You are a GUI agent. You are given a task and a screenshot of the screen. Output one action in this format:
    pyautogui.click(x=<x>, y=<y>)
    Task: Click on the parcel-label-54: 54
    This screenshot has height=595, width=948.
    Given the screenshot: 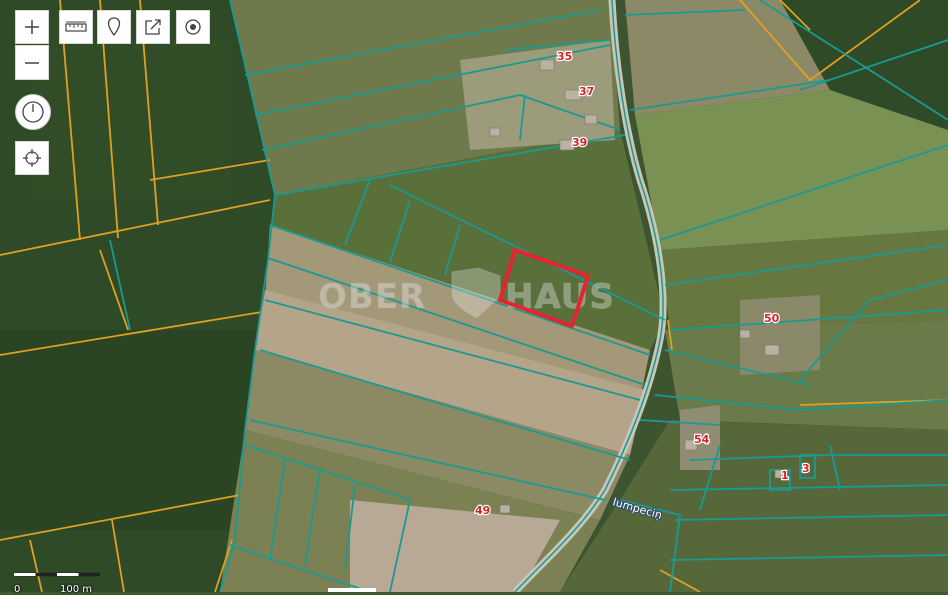 What is the action you would take?
    pyautogui.click(x=702, y=439)
    